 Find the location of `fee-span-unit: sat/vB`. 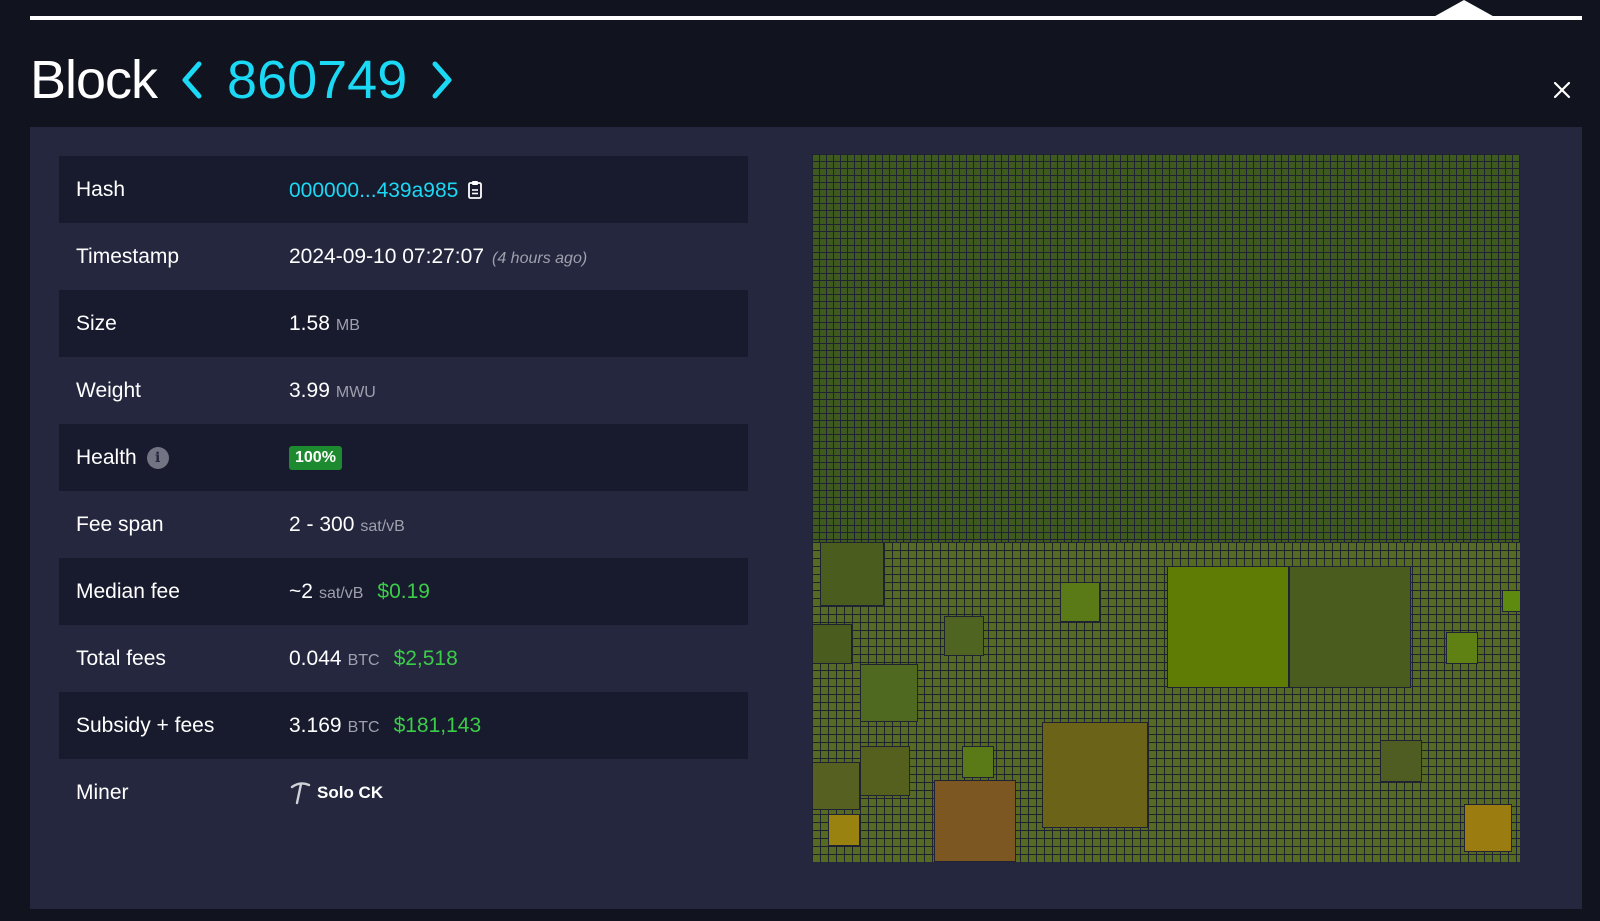

fee-span-unit: sat/vB is located at coordinates (382, 526).